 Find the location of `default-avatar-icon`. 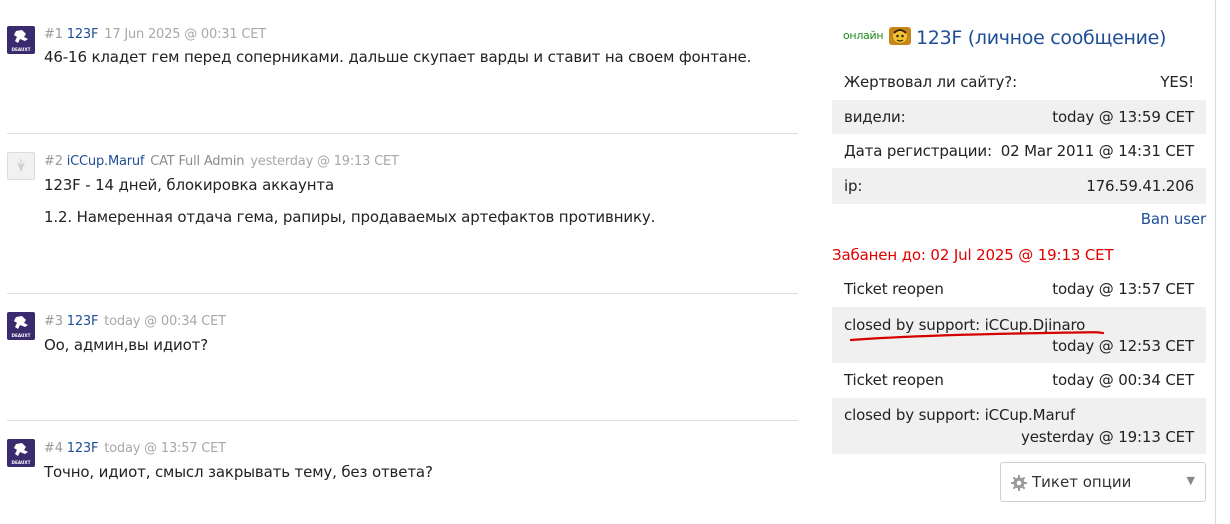

default-avatar-icon is located at coordinates (21, 165).